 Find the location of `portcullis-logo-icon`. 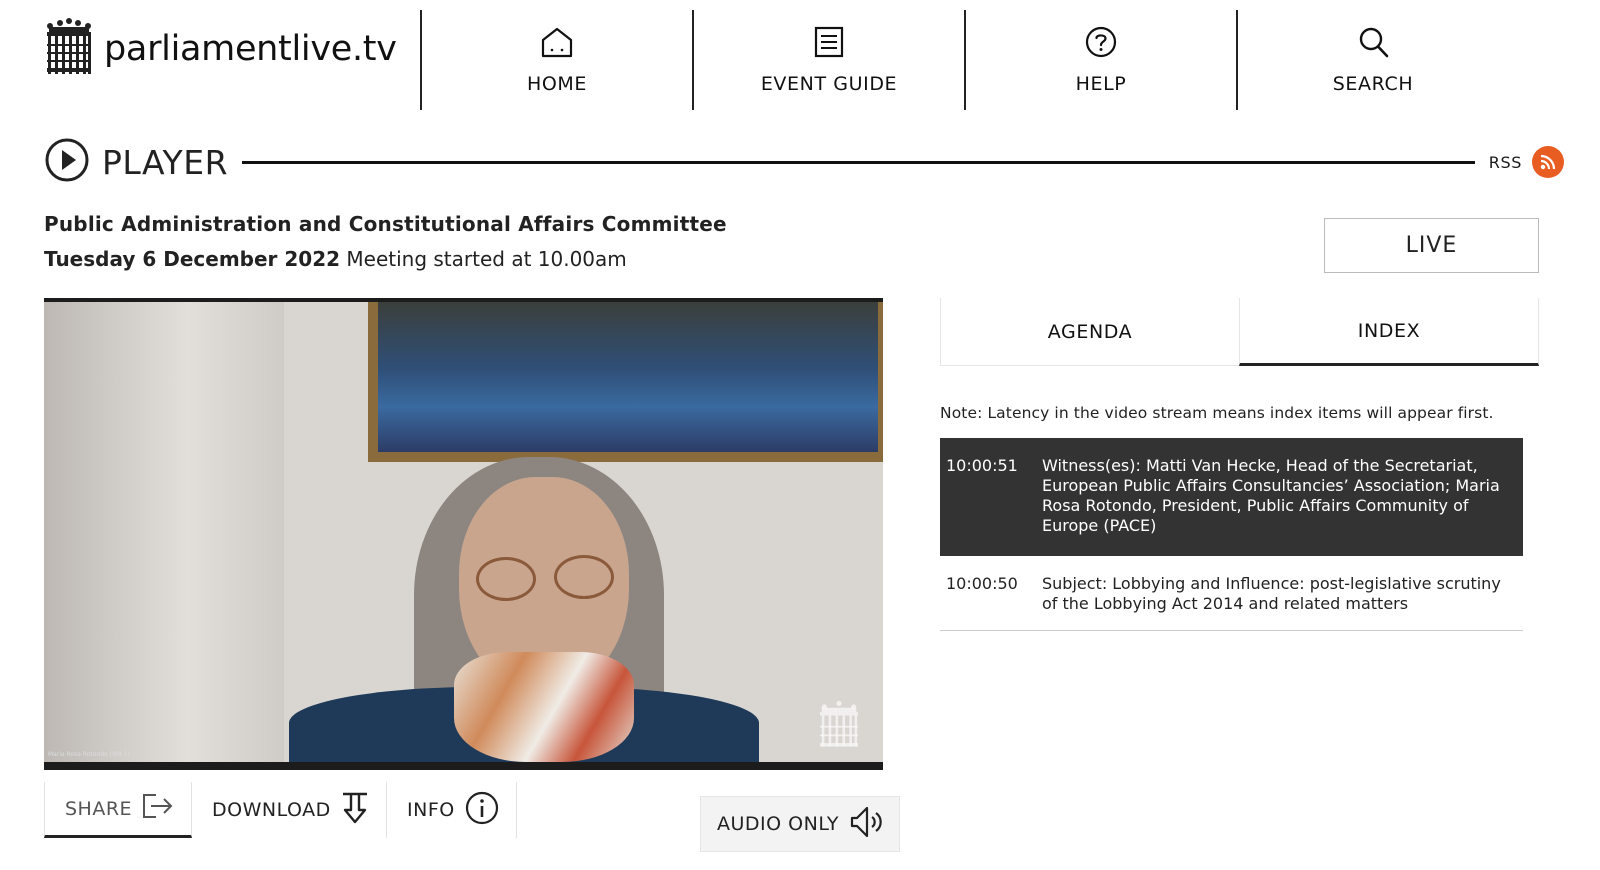

portcullis-logo-icon is located at coordinates (69, 49).